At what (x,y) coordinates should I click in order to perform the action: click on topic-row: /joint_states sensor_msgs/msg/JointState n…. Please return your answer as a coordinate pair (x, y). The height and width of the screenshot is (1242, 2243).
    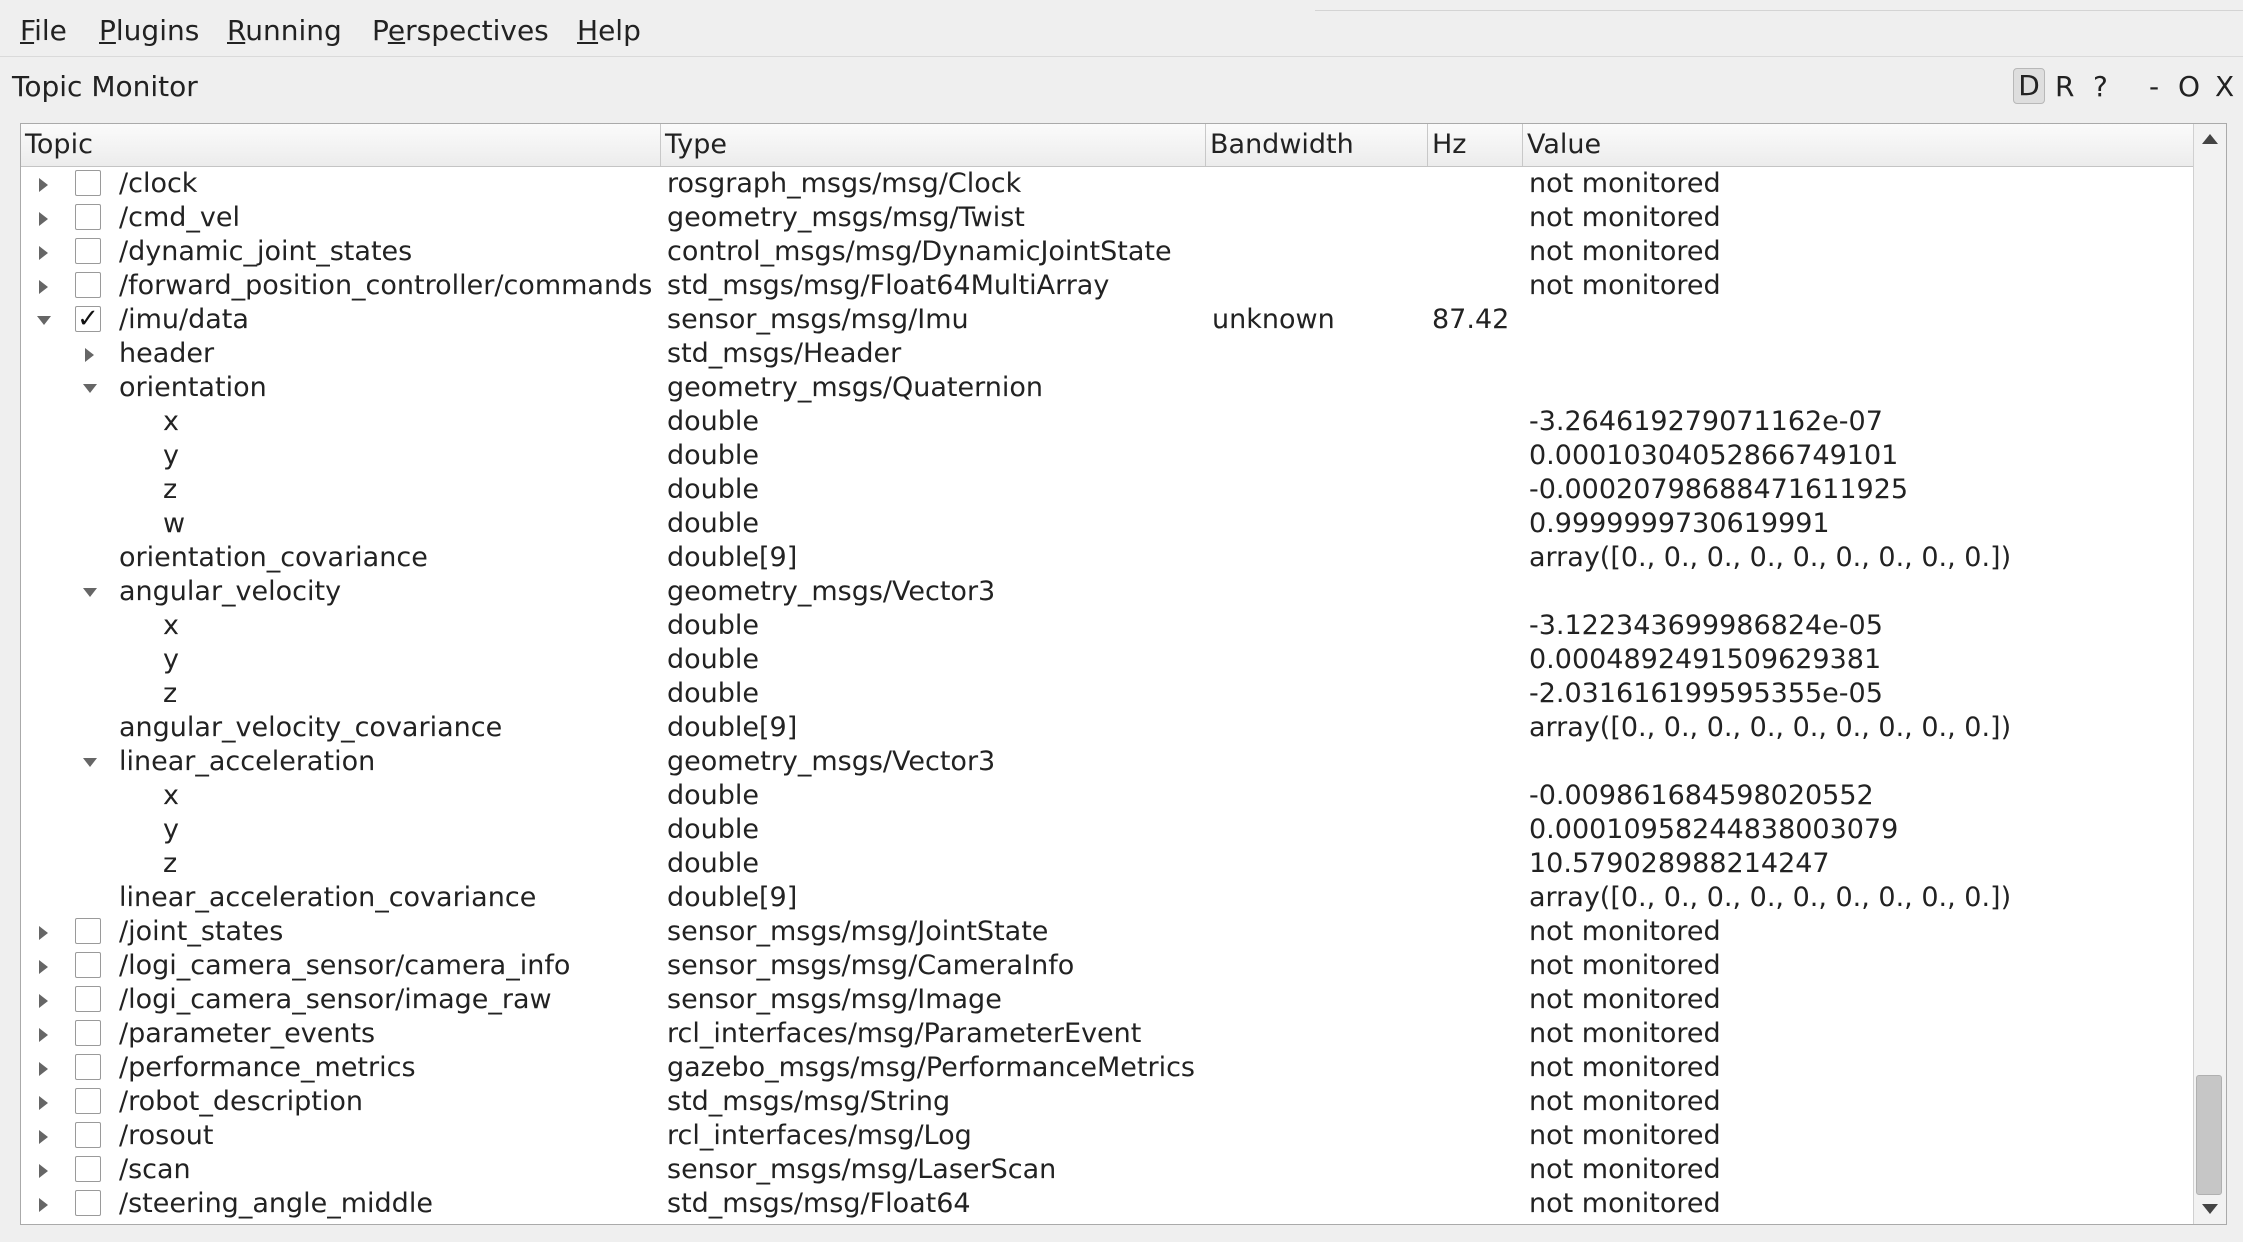
    Looking at the image, I should click on (1107, 932).